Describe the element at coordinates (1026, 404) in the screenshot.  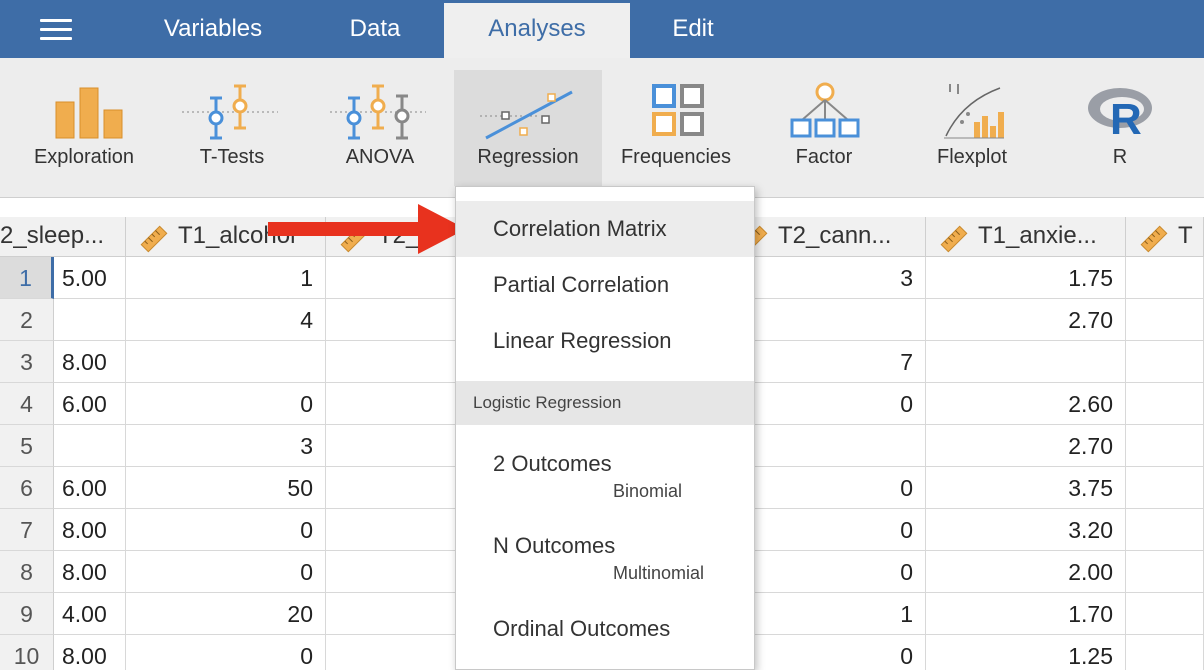
I see `table-cell: 2.60` at that location.